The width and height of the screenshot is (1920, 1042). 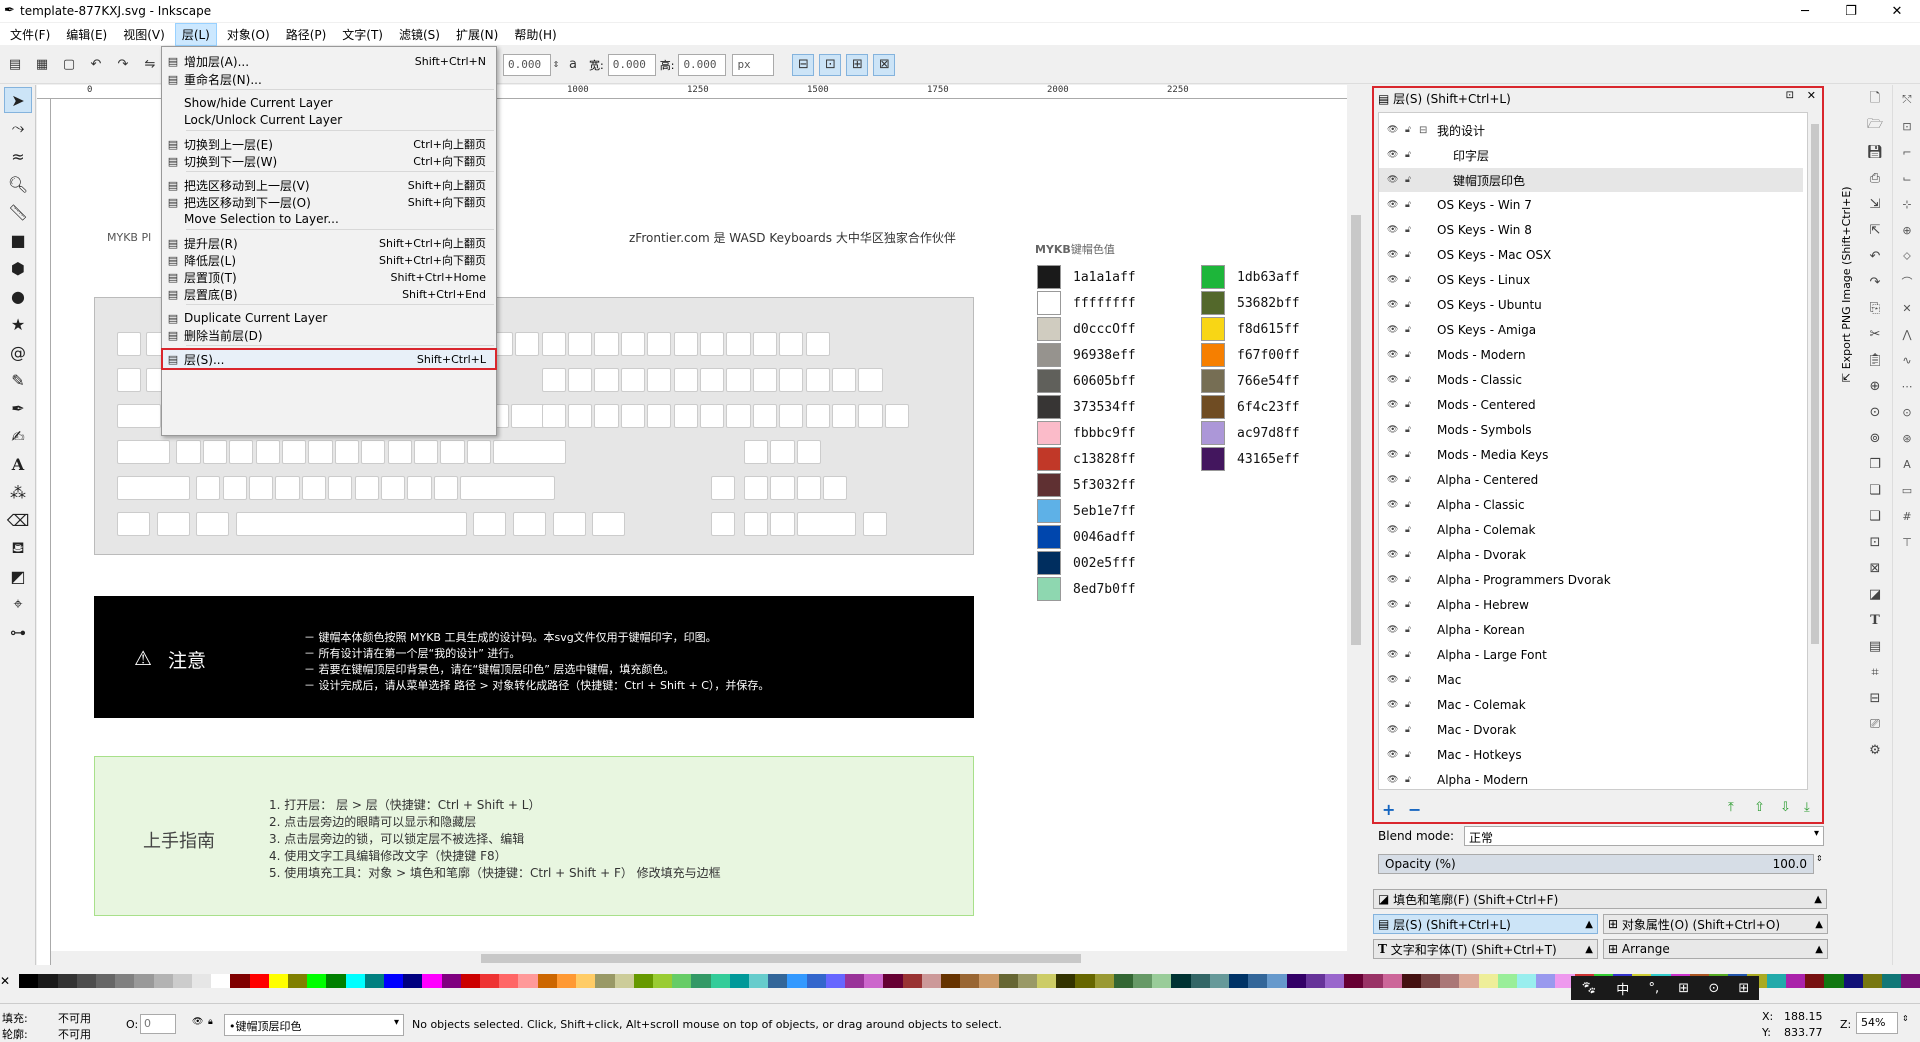 What do you see at coordinates (1875, 464) in the screenshot?
I see `duplicate-icon: ❐` at bounding box center [1875, 464].